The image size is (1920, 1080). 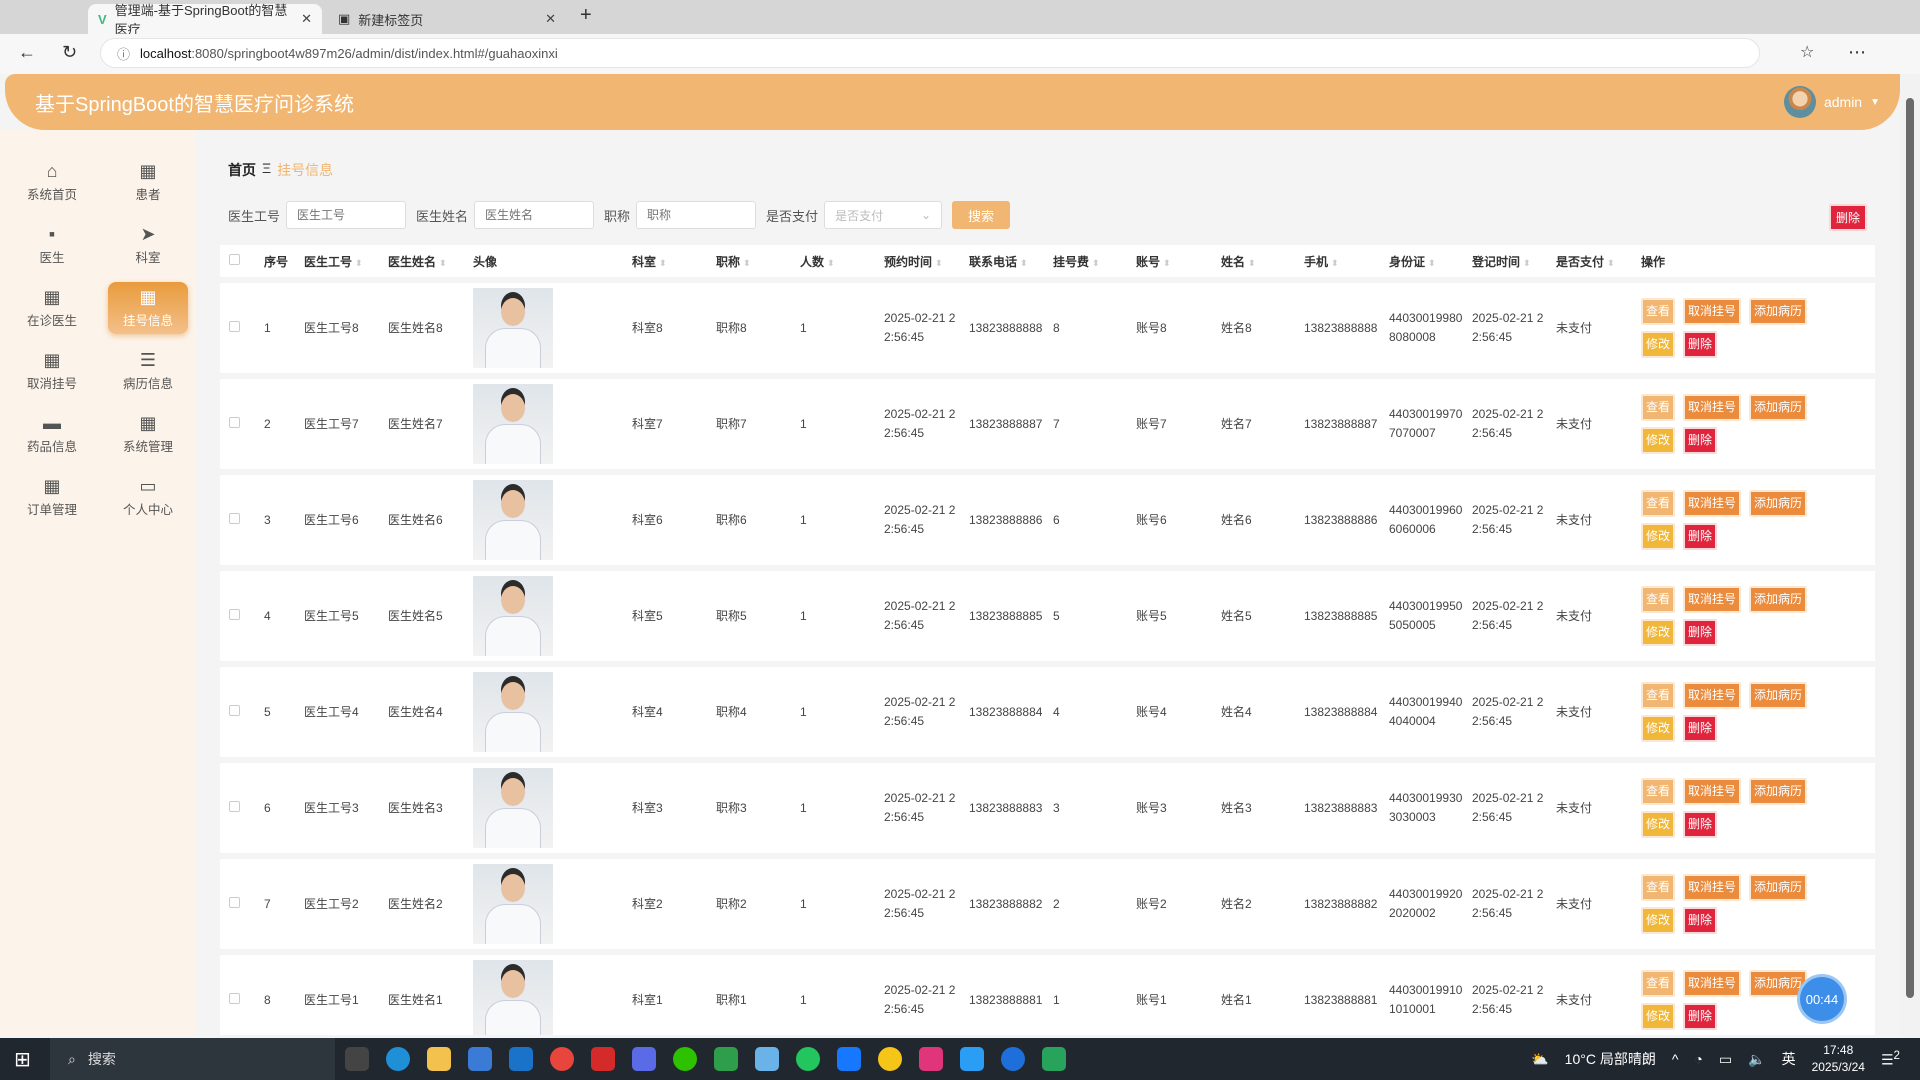 What do you see at coordinates (480, 1059) in the screenshot?
I see `store-icon` at bounding box center [480, 1059].